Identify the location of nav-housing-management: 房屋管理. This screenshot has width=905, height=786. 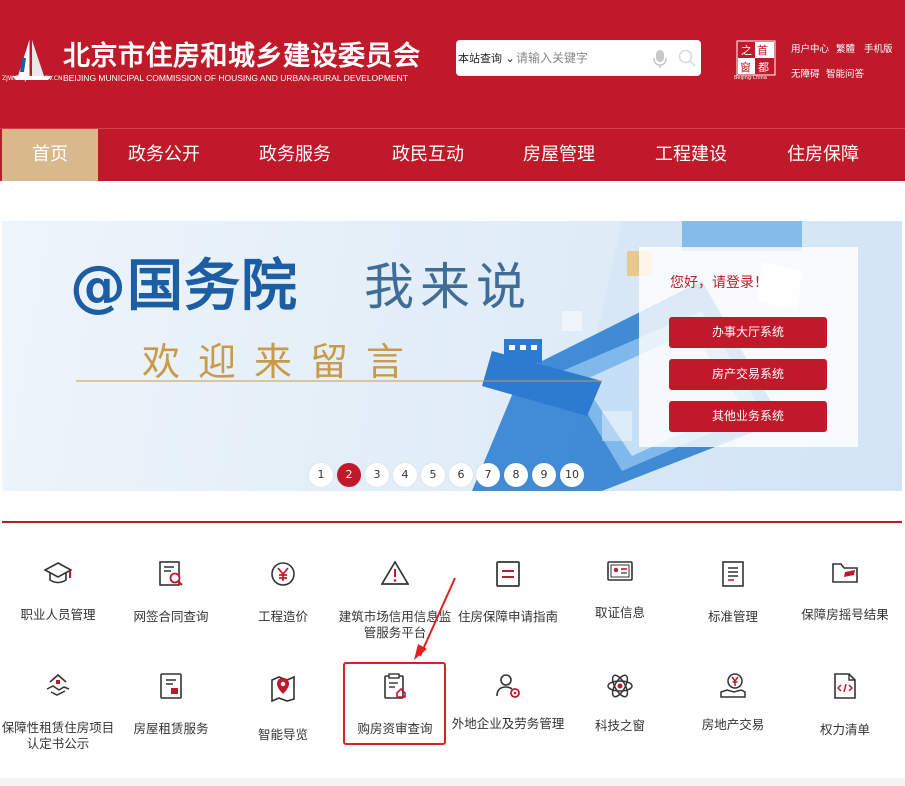
(559, 155).